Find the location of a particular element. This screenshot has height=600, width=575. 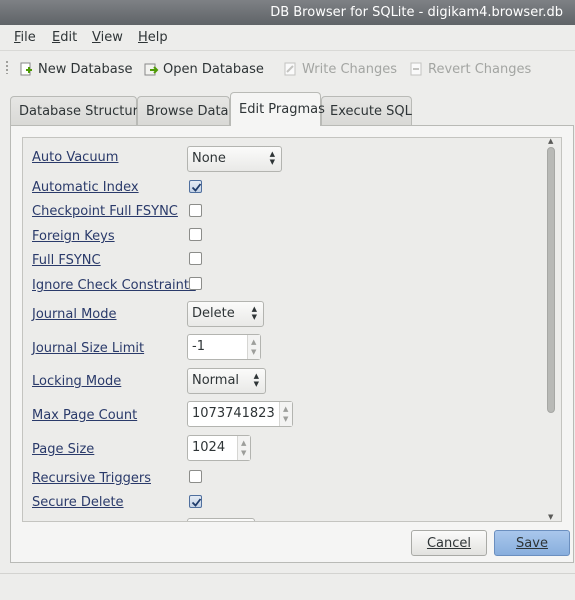

scroll-down-icon: ▼ is located at coordinates (550, 517).